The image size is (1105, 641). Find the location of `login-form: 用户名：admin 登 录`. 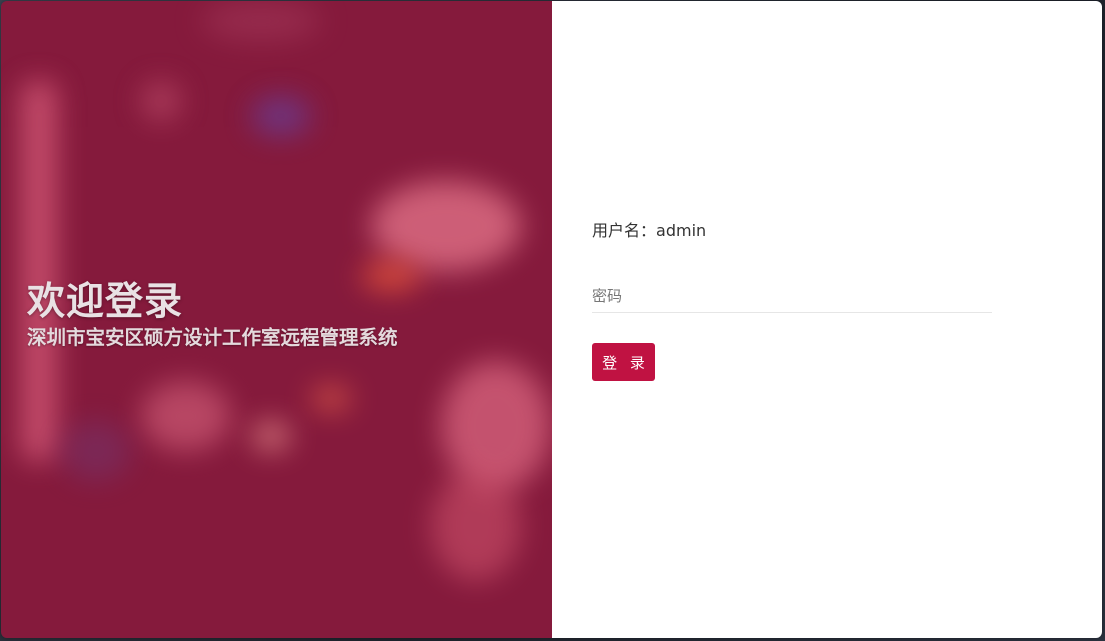

login-form: 用户名：admin 登 录 is located at coordinates (792, 298).